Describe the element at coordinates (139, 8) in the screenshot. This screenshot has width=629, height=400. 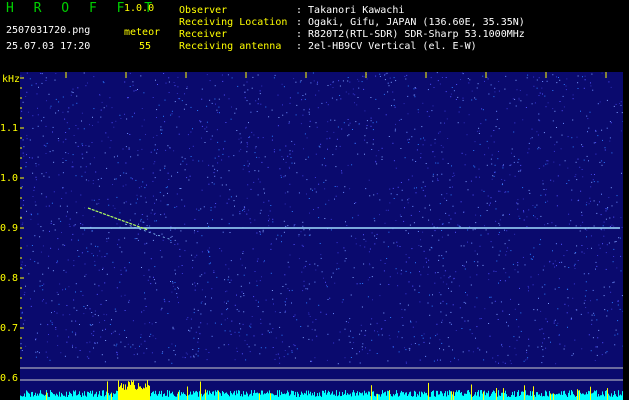
I see `app-version: 1.0.0` at that location.